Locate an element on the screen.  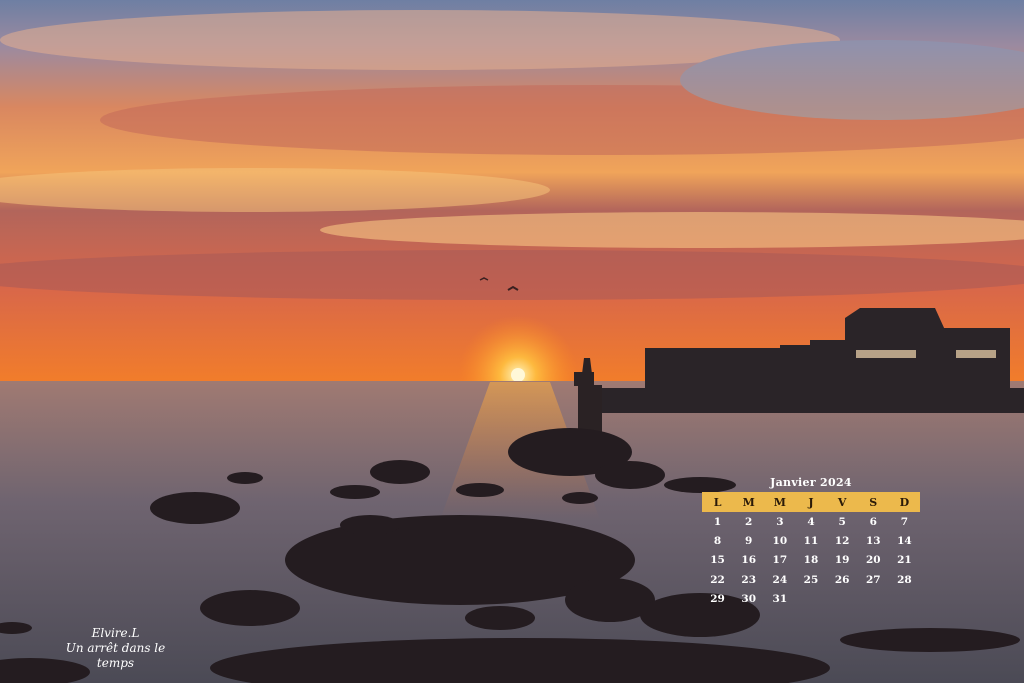
calendar-day: 15 is located at coordinates (717, 560).